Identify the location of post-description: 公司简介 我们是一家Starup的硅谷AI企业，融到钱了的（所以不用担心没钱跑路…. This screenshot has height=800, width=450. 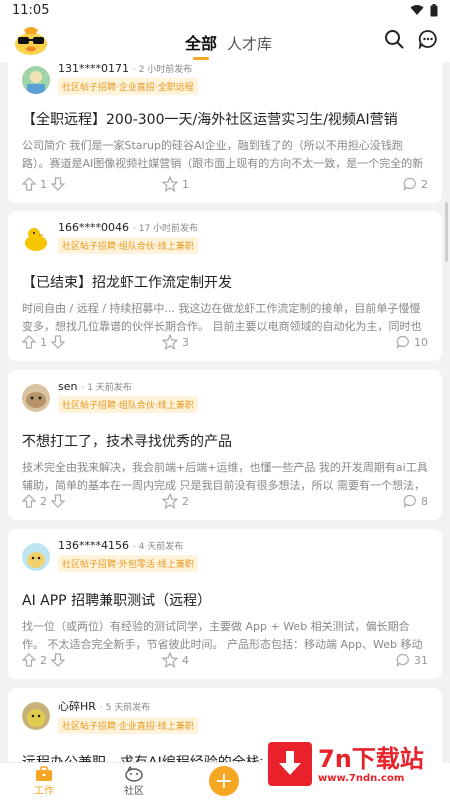
(223, 154).